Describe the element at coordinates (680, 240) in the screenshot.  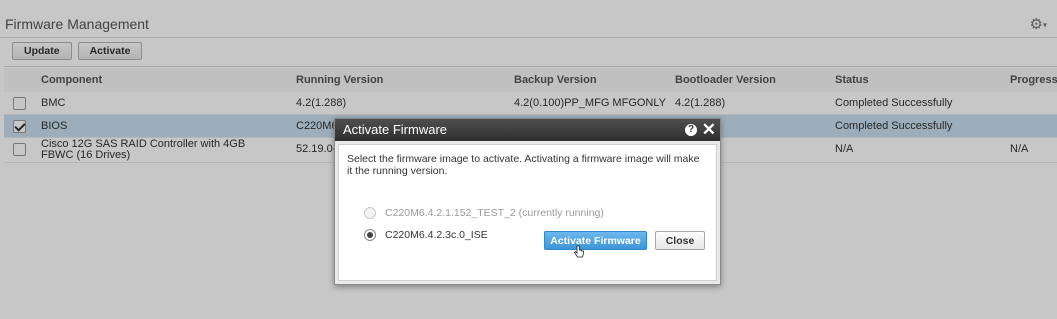
I see `close-button: Close` at that location.